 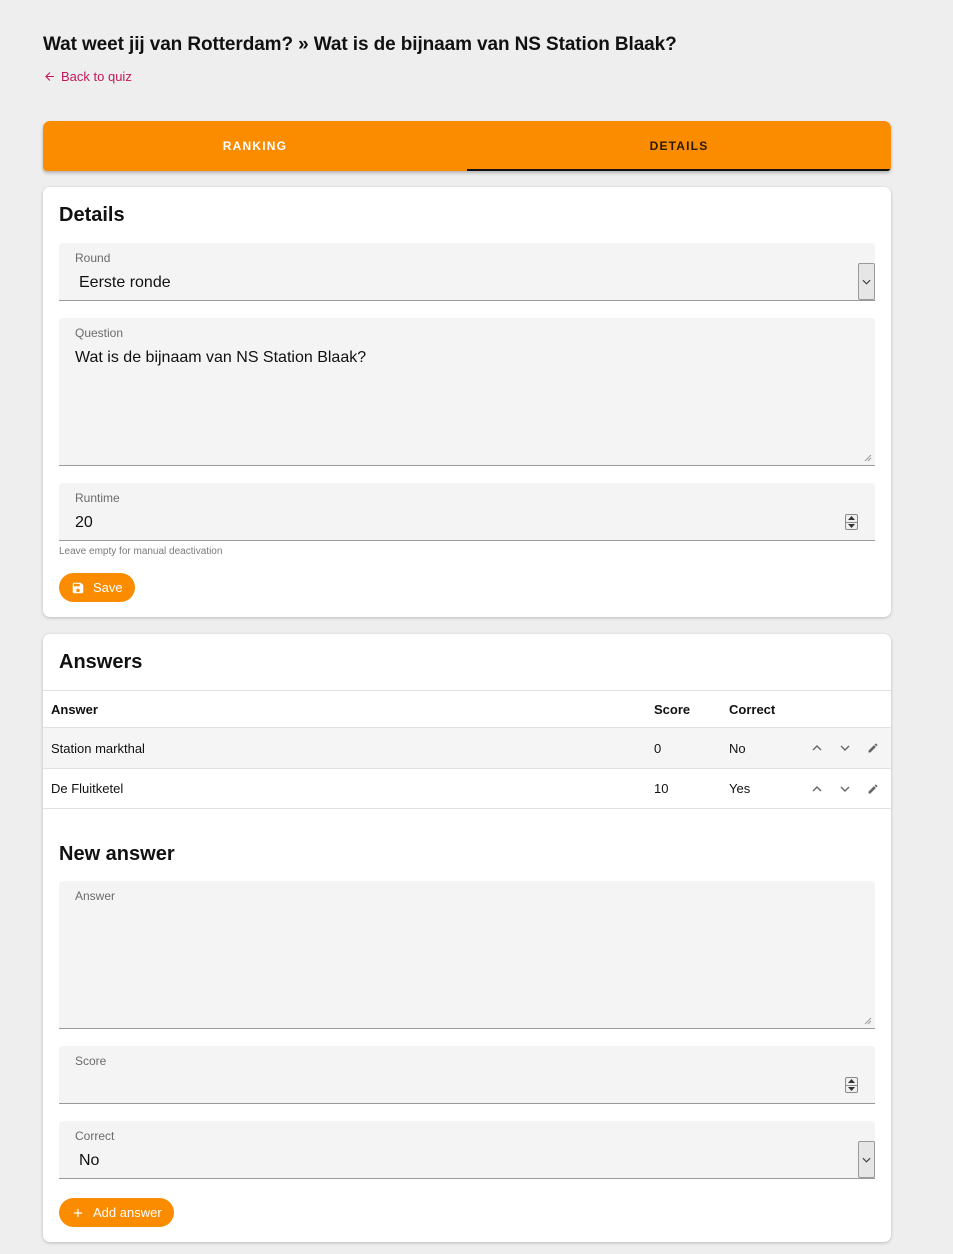 What do you see at coordinates (74, 709) in the screenshot?
I see `column-header-answer: Answer` at bounding box center [74, 709].